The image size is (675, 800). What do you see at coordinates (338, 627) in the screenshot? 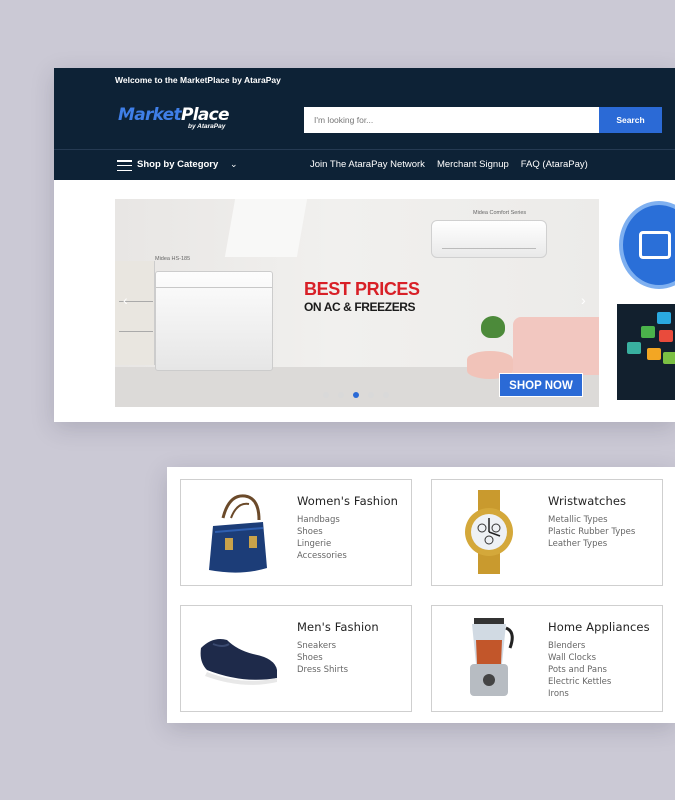
I see `category-title: Men's Fashion` at bounding box center [338, 627].